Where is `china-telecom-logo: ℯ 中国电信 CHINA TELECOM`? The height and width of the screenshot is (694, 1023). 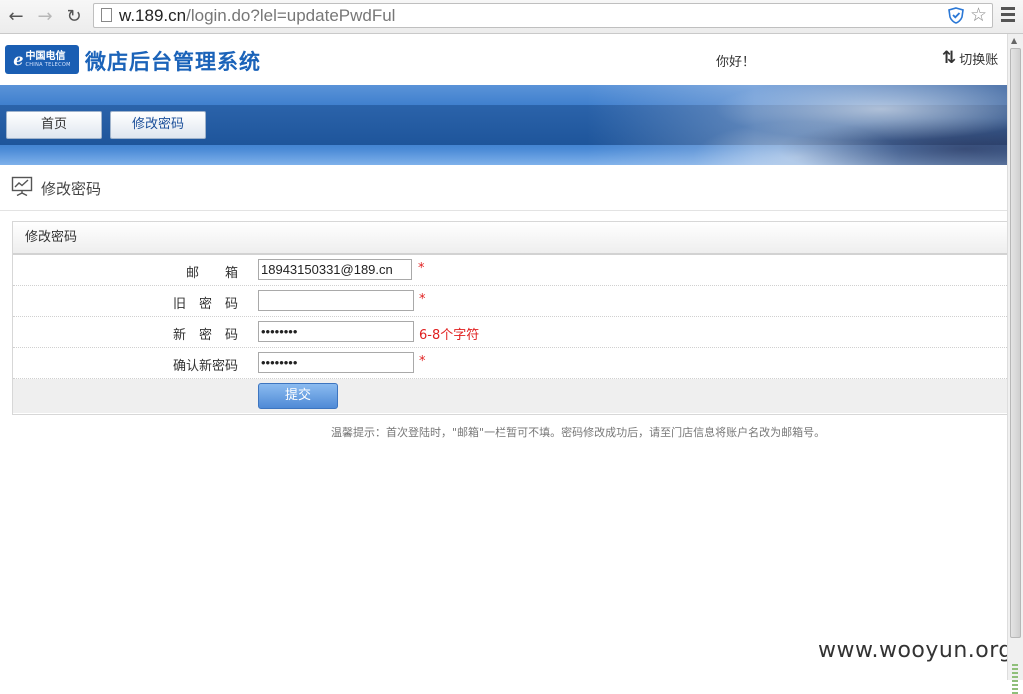
china-telecom-logo: ℯ 中国电信 CHINA TELECOM is located at coordinates (42, 59).